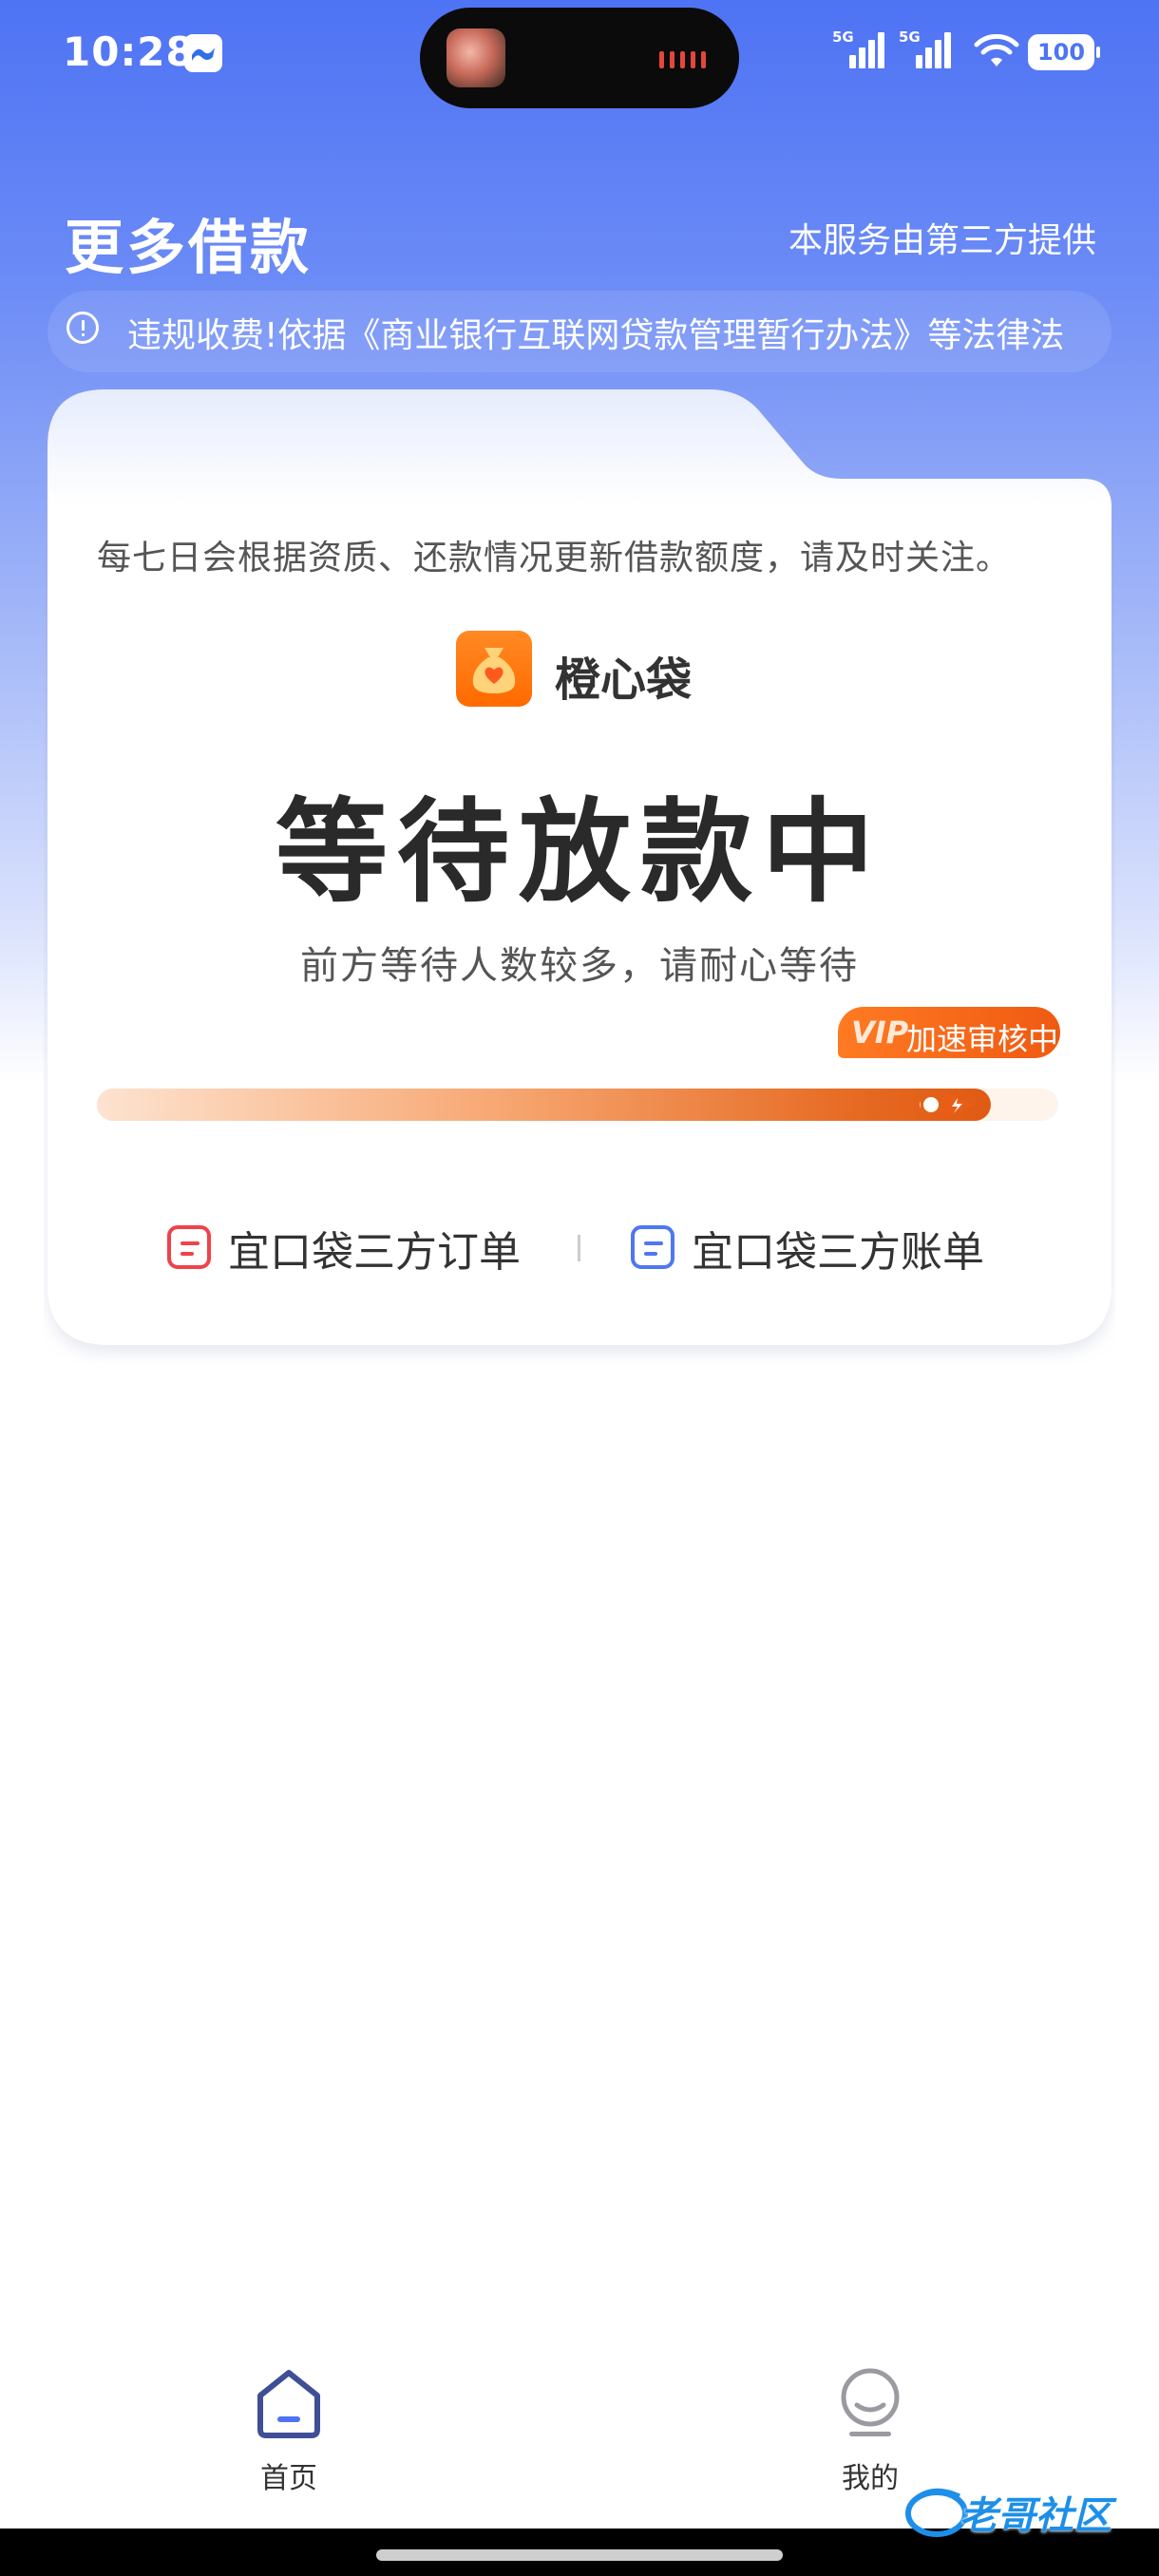 This screenshot has width=1159, height=2576. What do you see at coordinates (189, 247) in the screenshot?
I see `page-title: 更多借款` at bounding box center [189, 247].